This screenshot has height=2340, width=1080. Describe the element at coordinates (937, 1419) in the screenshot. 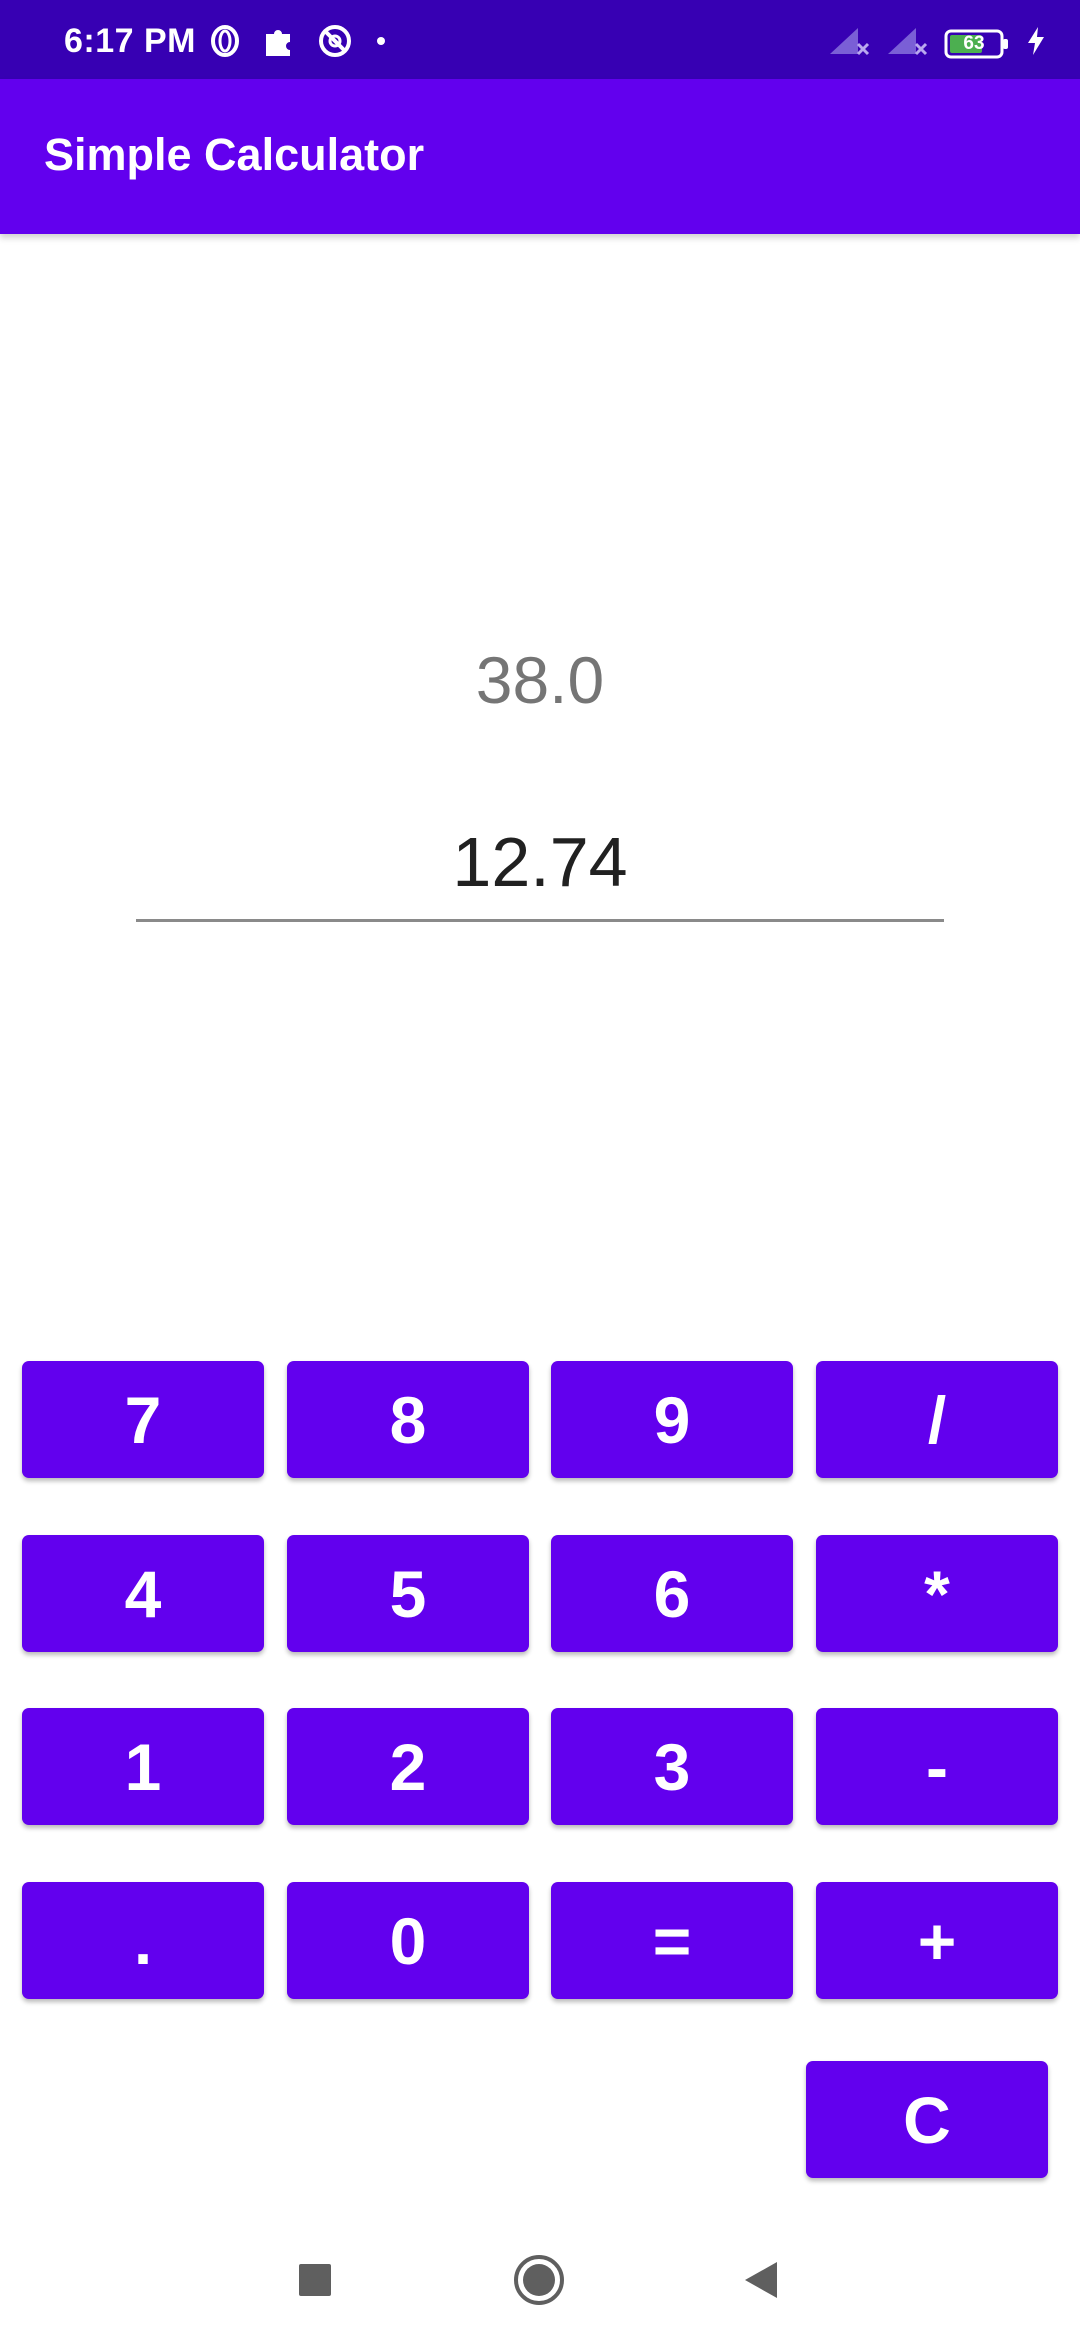

I see `divide-button: /` at that location.